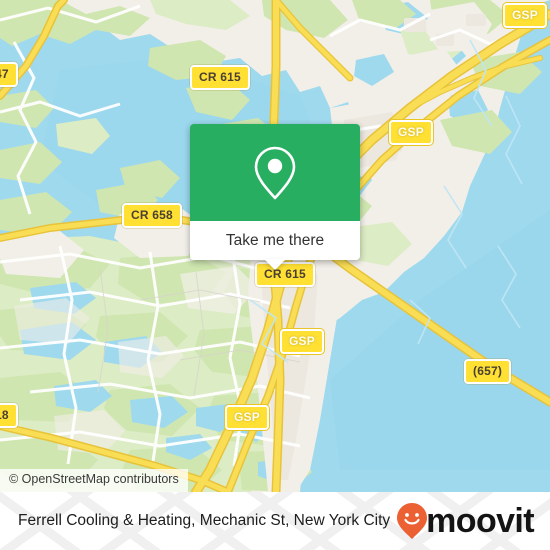 This screenshot has width=550, height=550. I want to click on road-shield-cr658: CR 658, so click(152, 215).